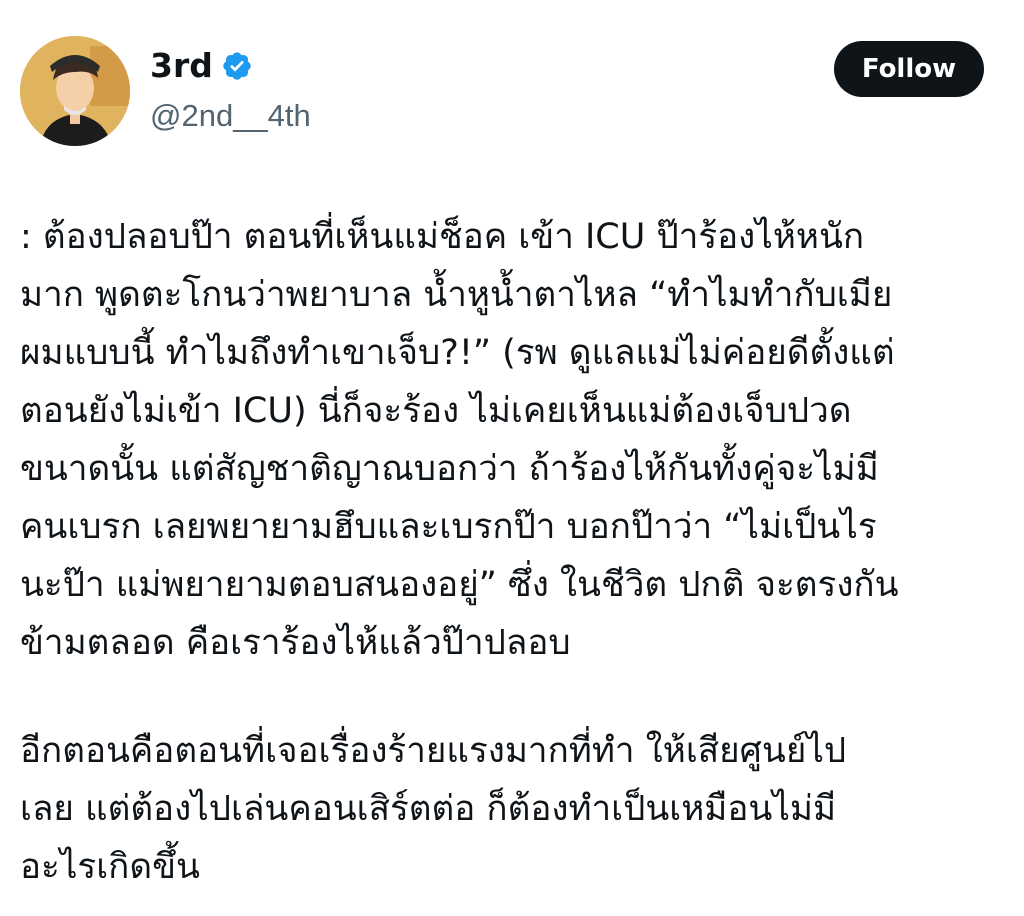 The height and width of the screenshot is (916, 1024). What do you see at coordinates (181, 66) in the screenshot?
I see `display-name: 3rd` at bounding box center [181, 66].